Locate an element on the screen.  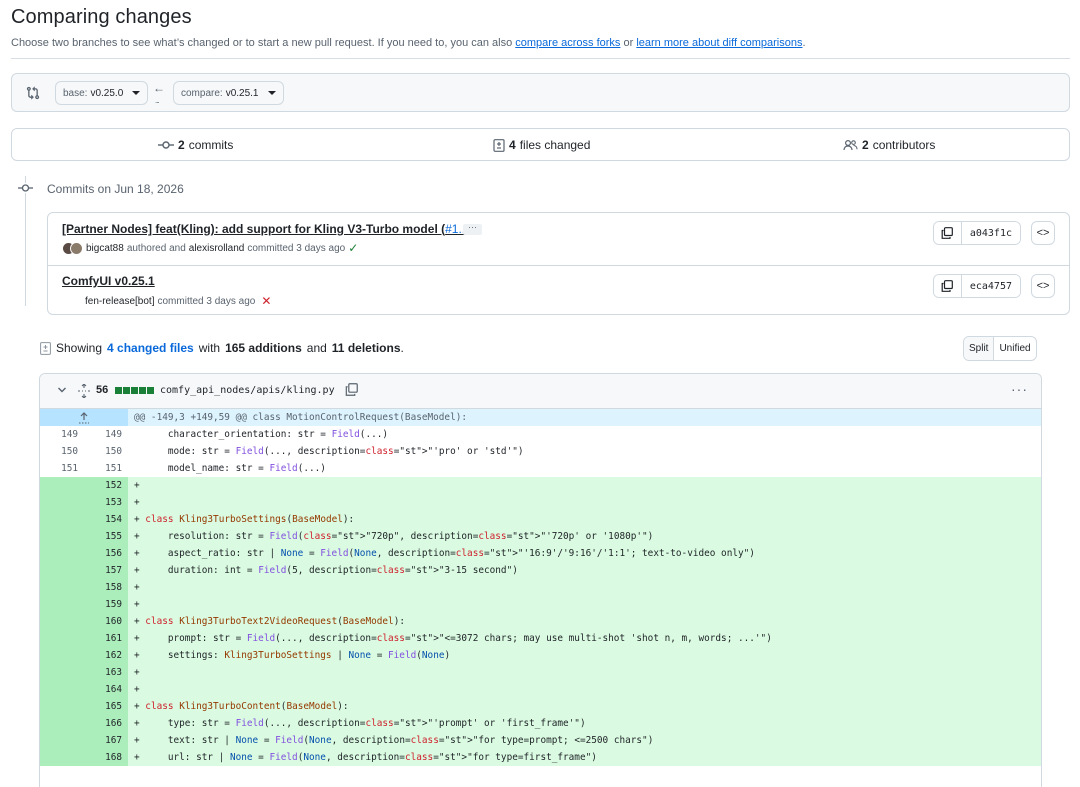
new-line-number: 165 is located at coordinates (106, 706).